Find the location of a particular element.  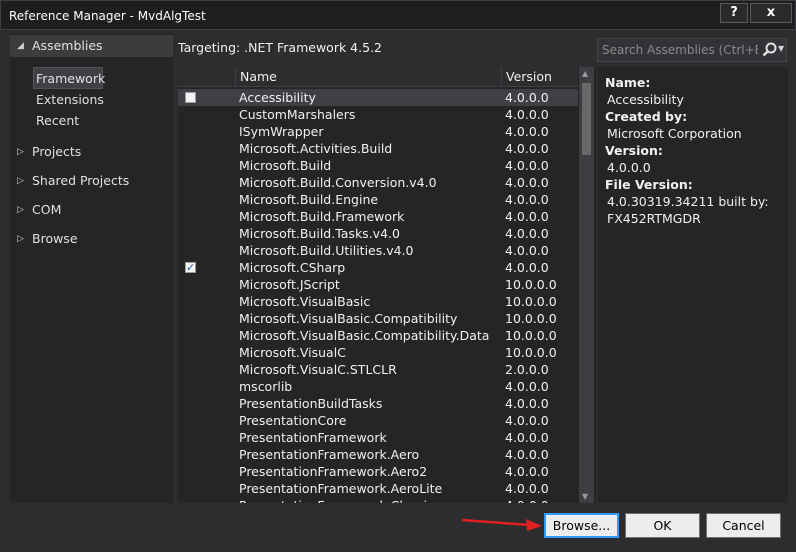

sidebar-item-framework: Framework is located at coordinates (69, 78).